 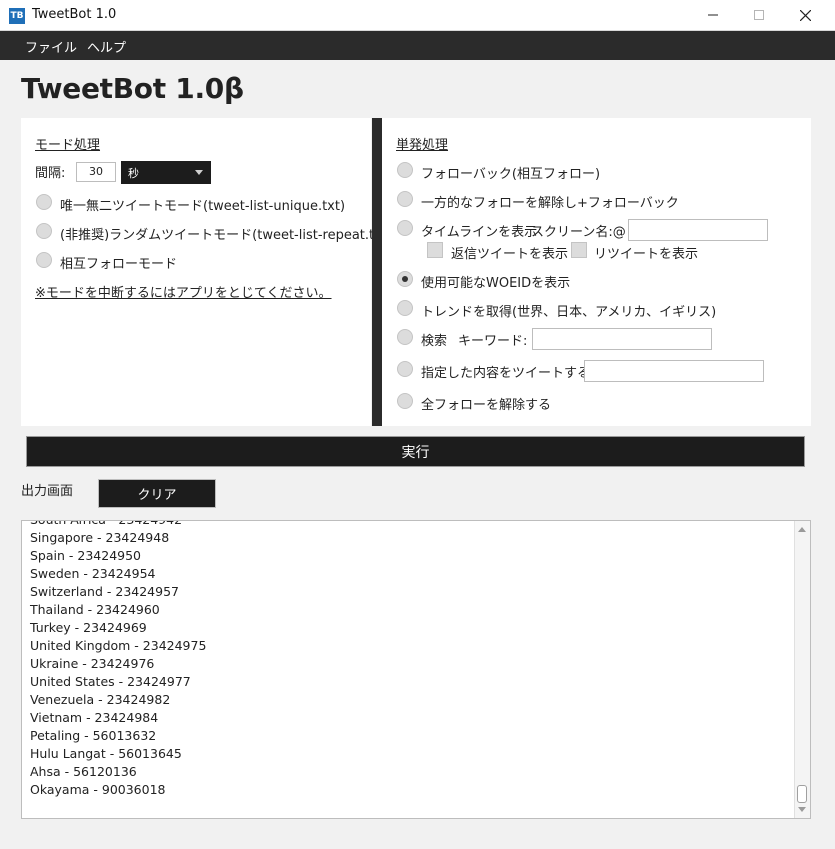 I want to click on maximize-button, so click(x=759, y=15).